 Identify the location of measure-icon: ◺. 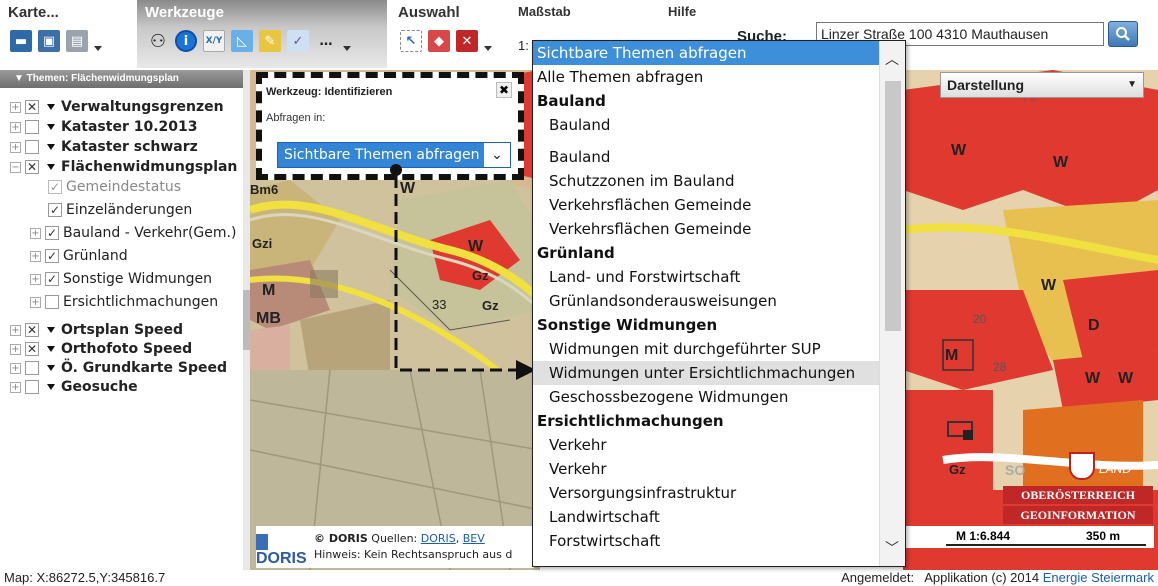
(242, 41).